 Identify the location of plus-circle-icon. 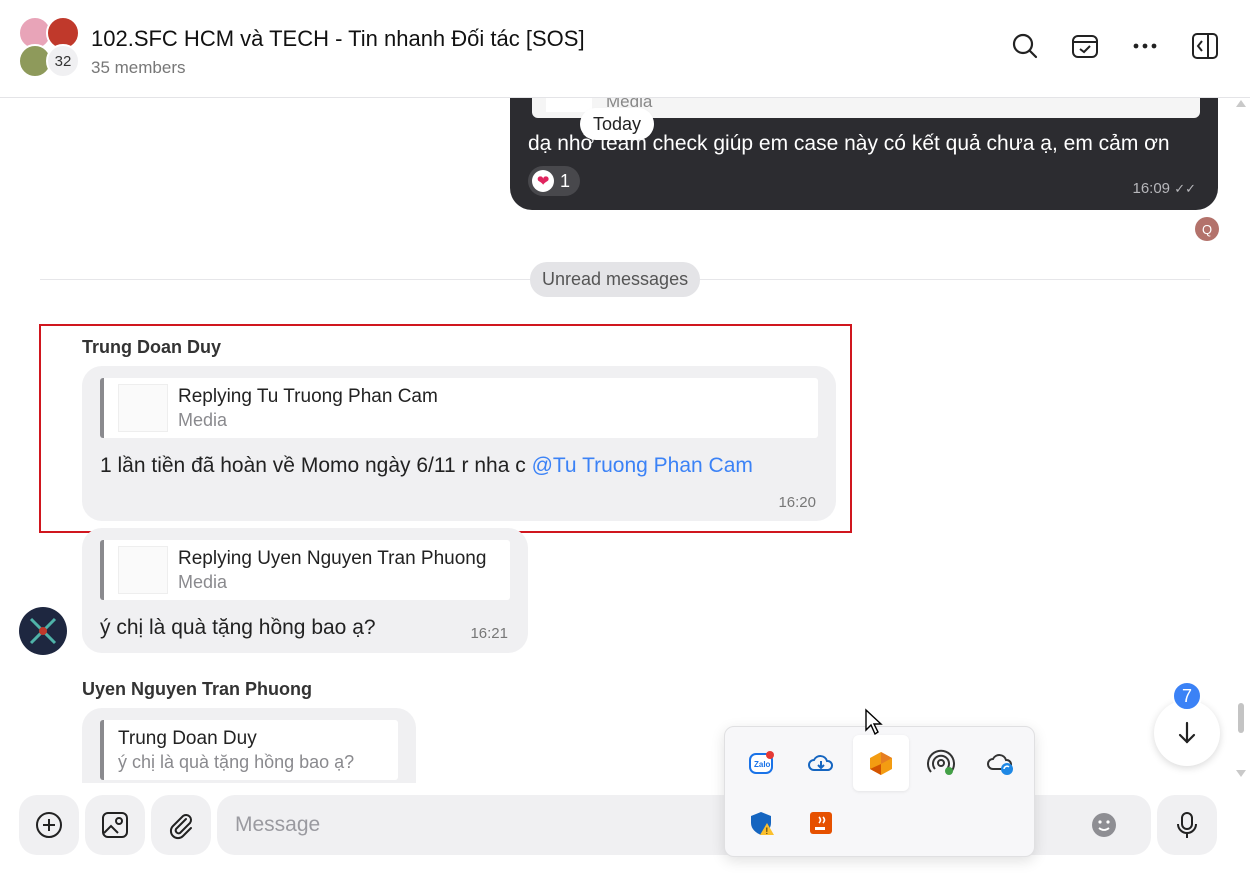
(49, 825).